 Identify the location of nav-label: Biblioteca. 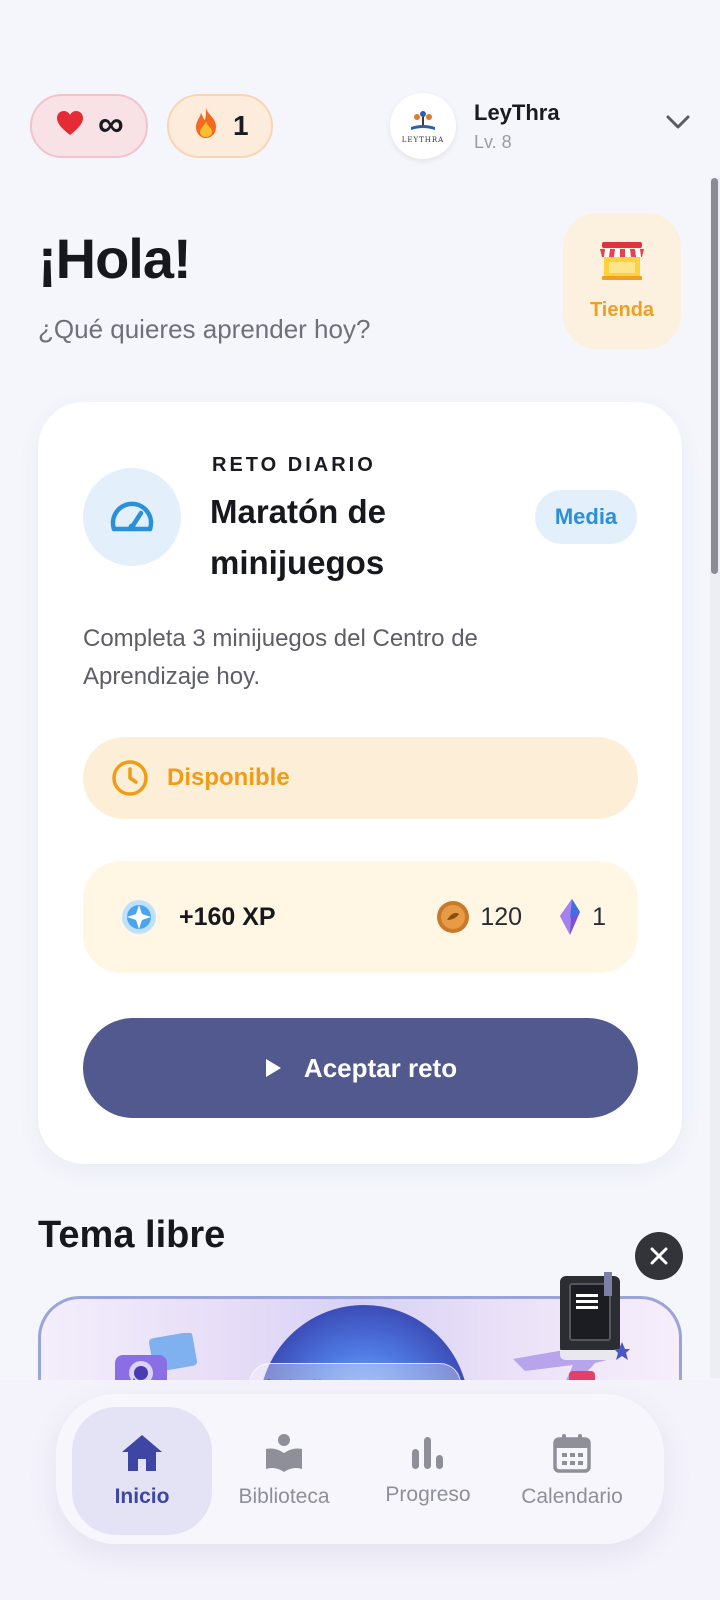
(284, 1496).